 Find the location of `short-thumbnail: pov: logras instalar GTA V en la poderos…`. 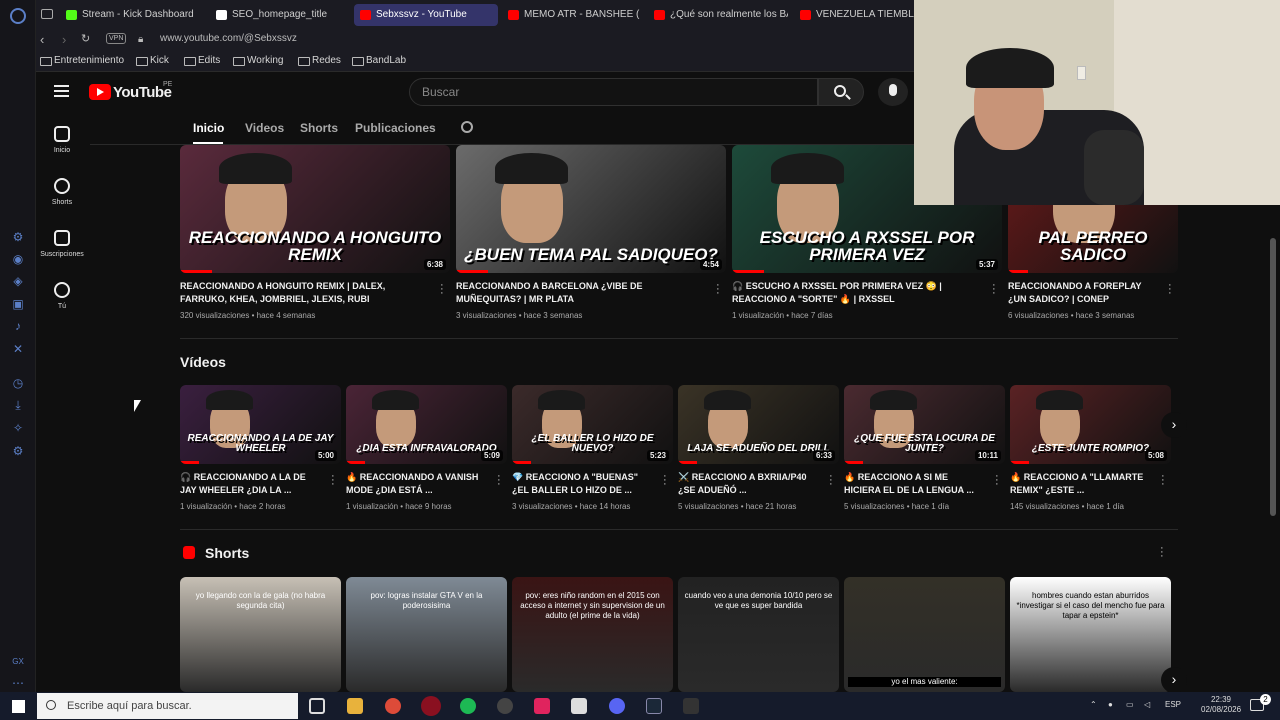

short-thumbnail: pov: logras instalar GTA V en la poderos… is located at coordinates (426, 634).